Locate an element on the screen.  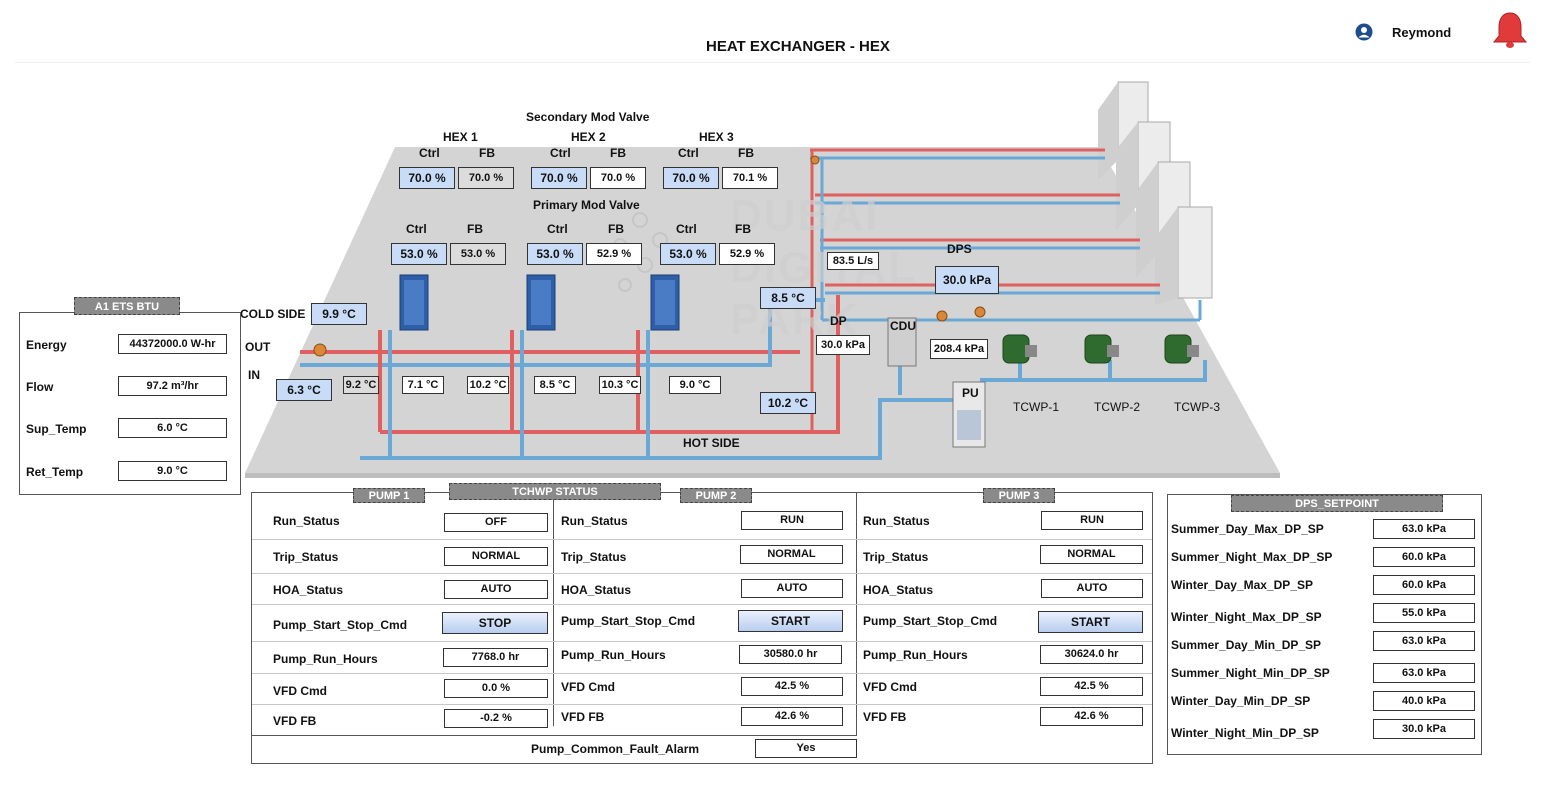
cold-side-temp: 9.9 °C is located at coordinates (339, 314).